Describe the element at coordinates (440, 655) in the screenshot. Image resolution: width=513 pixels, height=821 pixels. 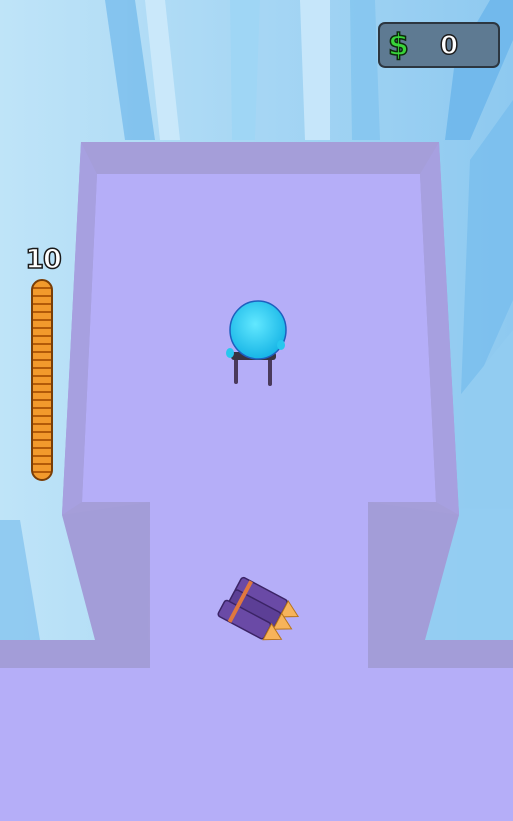
I see `bottom-ledge-right` at that location.